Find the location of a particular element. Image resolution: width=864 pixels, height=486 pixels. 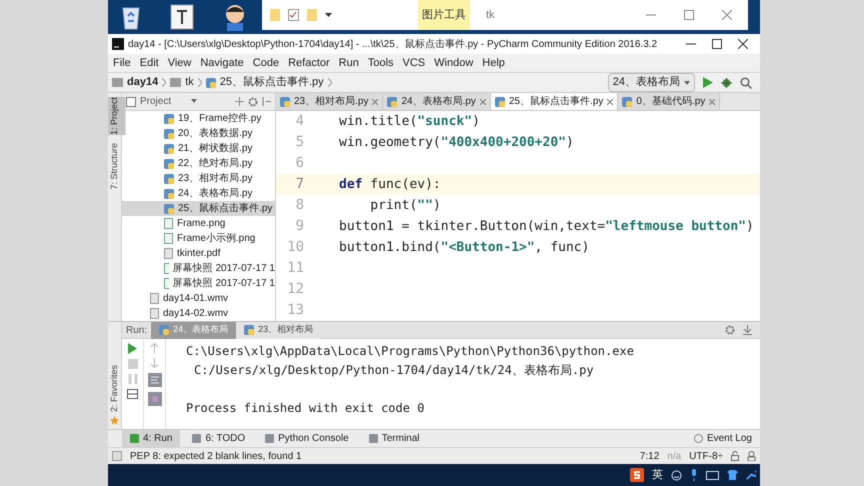

editor-tab: 23、相对布局.py is located at coordinates (330, 101).